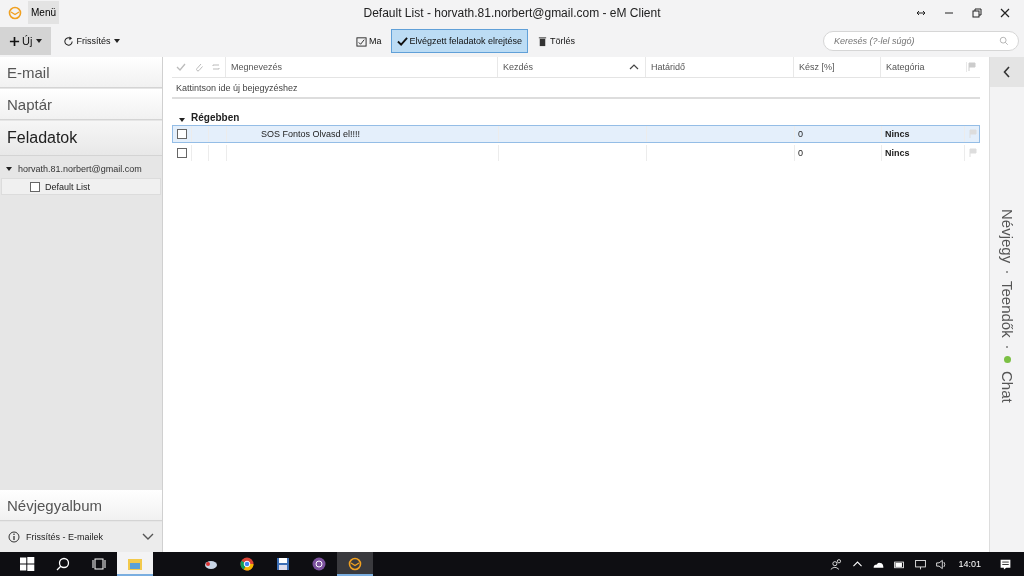  What do you see at coordinates (571, 67) in the screenshot?
I see `column-header: Kezdés` at bounding box center [571, 67].